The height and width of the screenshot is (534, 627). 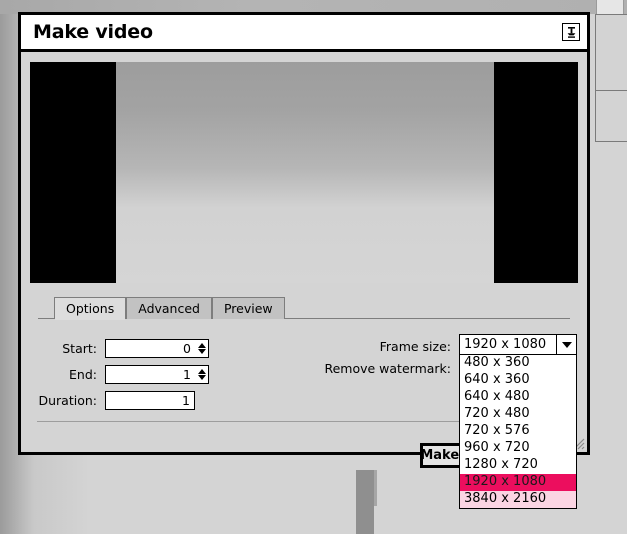 I want to click on frame-size-option: 1920 x 1080, so click(x=518, y=482).